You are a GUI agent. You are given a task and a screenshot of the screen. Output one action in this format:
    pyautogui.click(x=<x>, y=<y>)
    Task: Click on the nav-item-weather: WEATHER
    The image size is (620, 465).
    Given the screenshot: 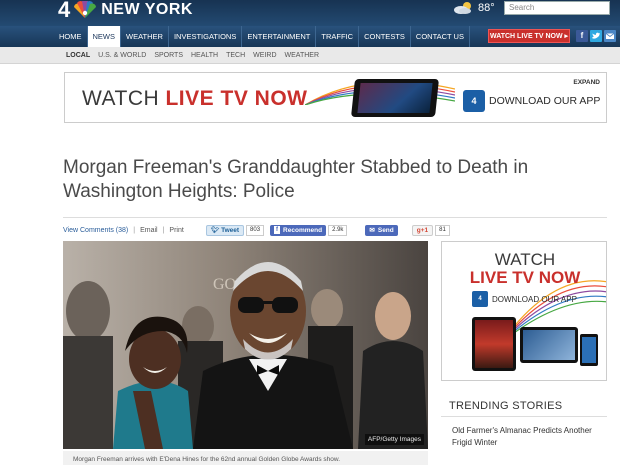 What is the action you would take?
    pyautogui.click(x=145, y=36)
    